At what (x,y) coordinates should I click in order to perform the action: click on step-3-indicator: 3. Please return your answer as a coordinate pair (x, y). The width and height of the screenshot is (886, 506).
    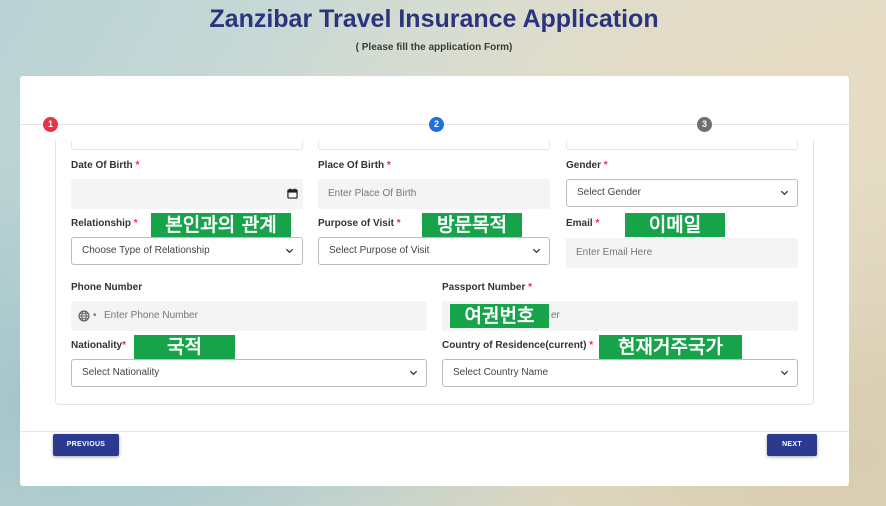
    Looking at the image, I should click on (704, 124).